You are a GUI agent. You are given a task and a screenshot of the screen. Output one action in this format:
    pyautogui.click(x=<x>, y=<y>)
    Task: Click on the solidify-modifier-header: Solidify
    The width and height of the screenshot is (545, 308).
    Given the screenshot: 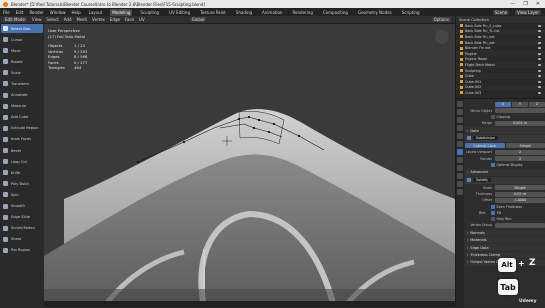 What is the action you would take?
    pyautogui.click(x=505, y=180)
    